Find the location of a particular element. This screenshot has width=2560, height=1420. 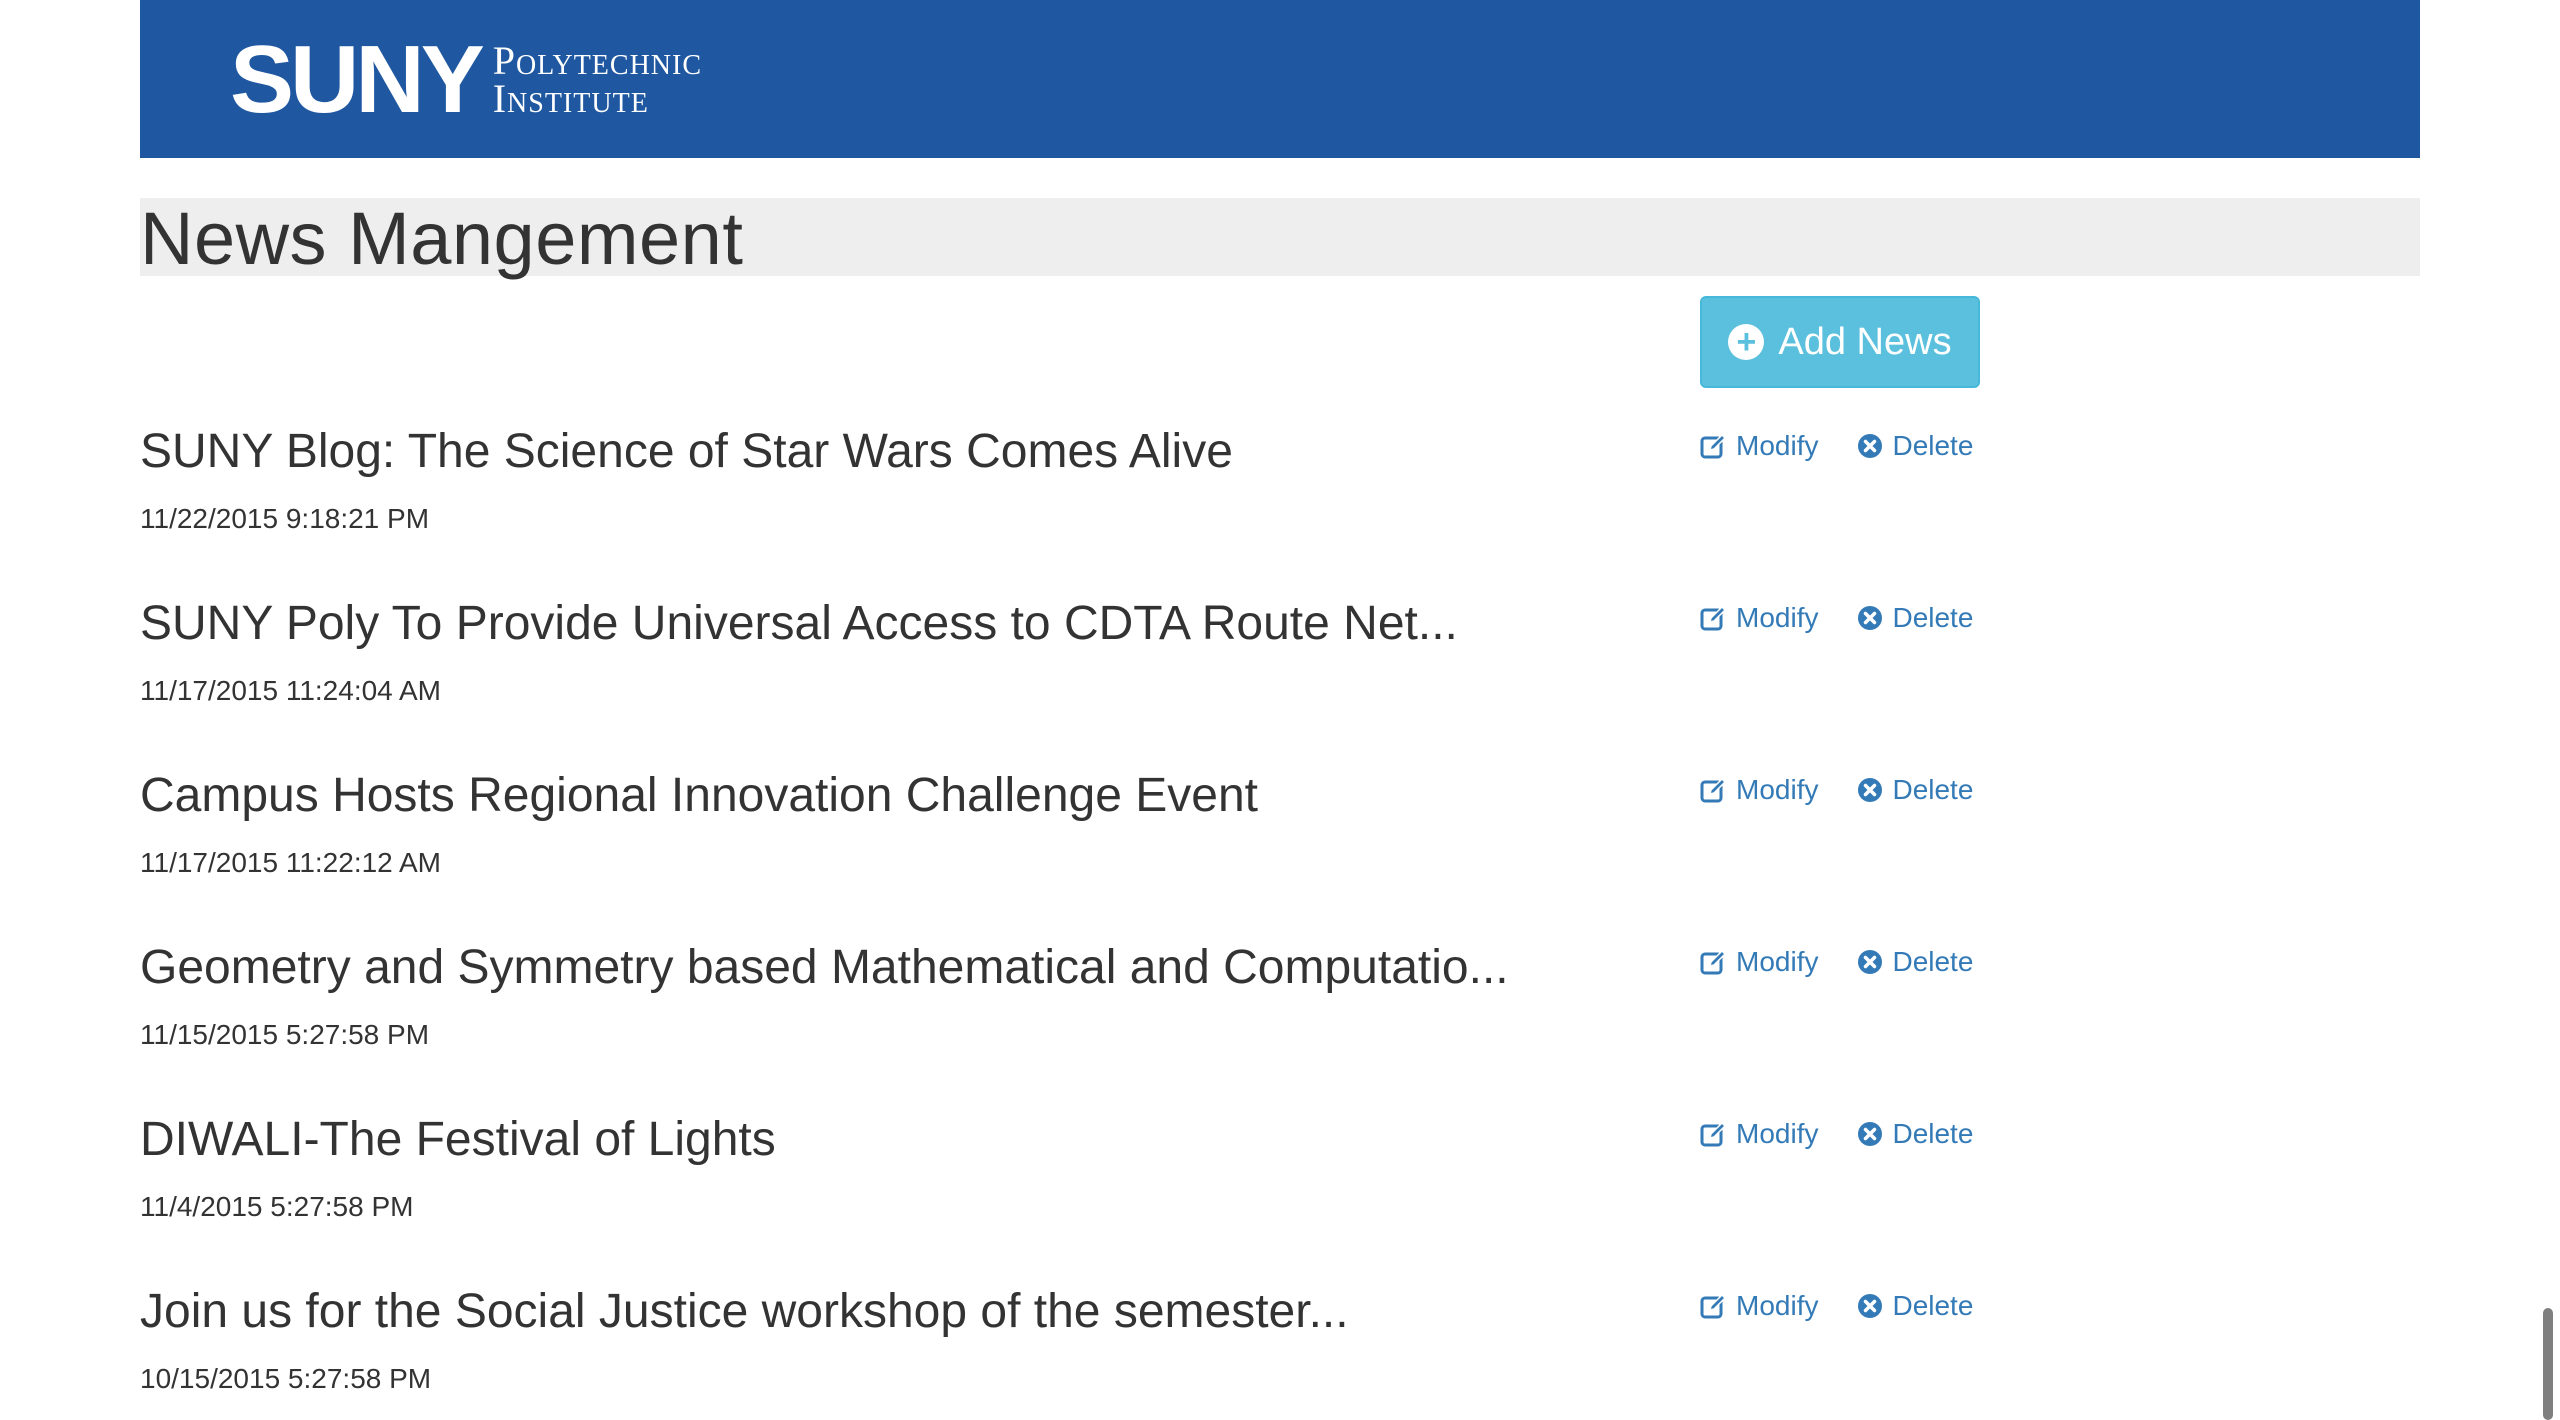

add-news-button: + Add News is located at coordinates (1840, 342).